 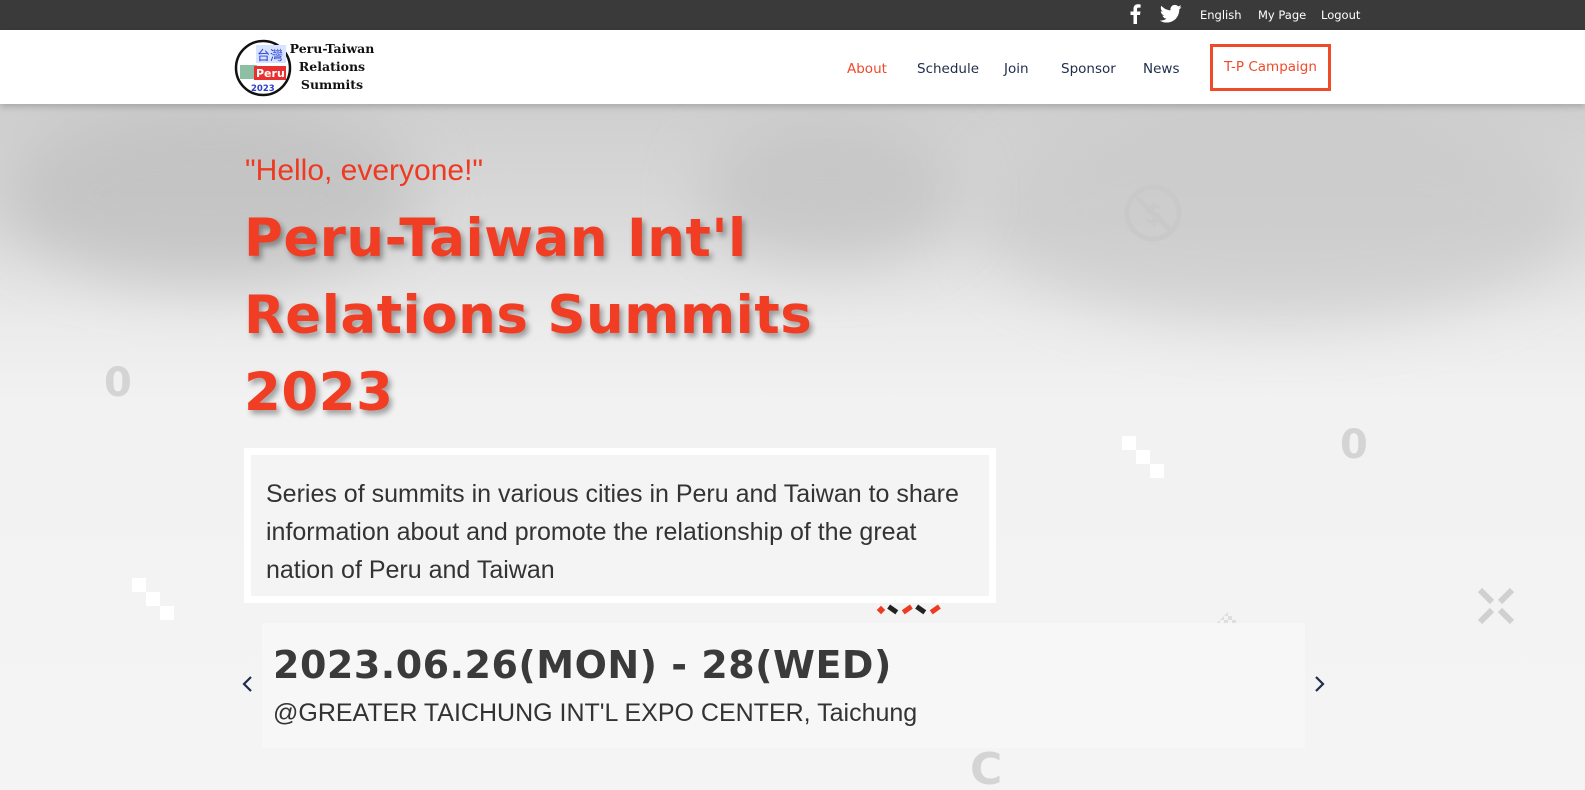 What do you see at coordinates (270, 73) in the screenshot?
I see `logo-emblem-peru: Peru` at bounding box center [270, 73].